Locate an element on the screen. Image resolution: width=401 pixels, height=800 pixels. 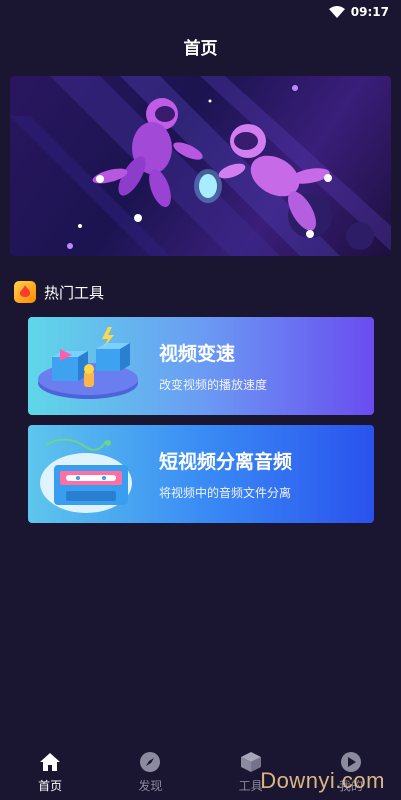
cube-icon is located at coordinates (250, 762).